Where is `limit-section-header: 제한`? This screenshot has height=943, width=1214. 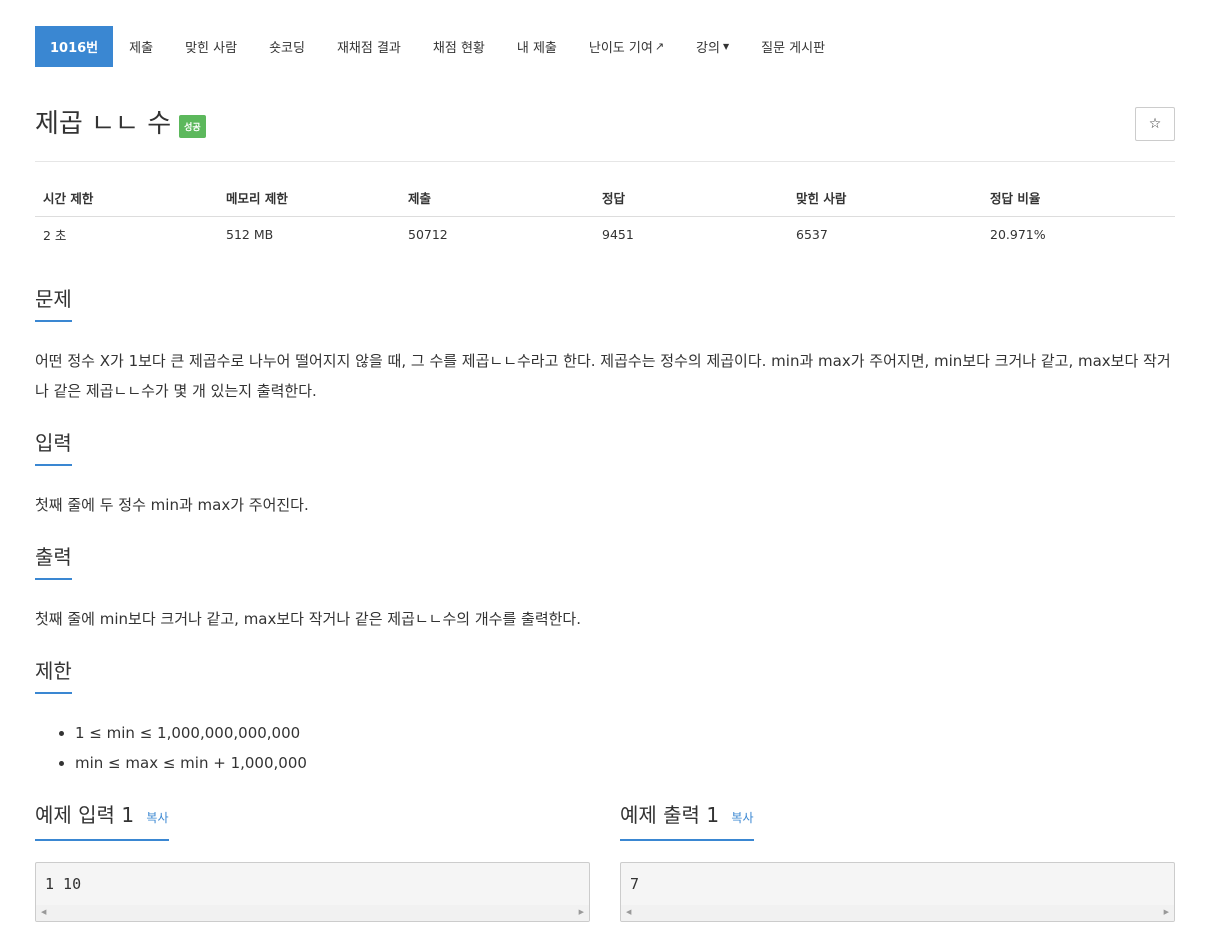
limit-section-header: 제한 is located at coordinates (605, 675).